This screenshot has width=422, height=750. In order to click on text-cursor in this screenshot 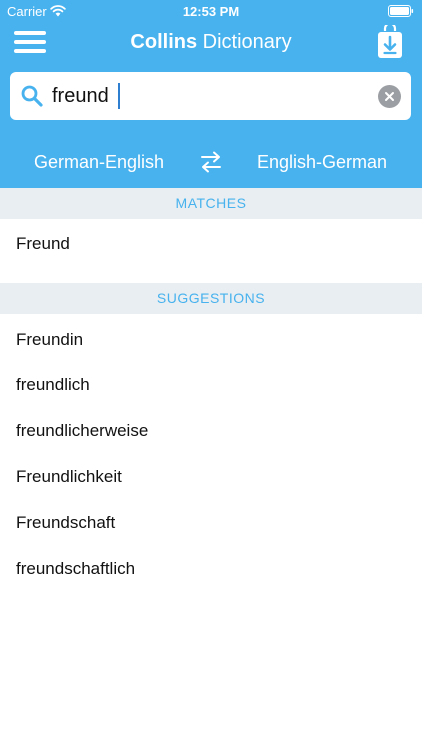, I will do `click(119, 96)`.